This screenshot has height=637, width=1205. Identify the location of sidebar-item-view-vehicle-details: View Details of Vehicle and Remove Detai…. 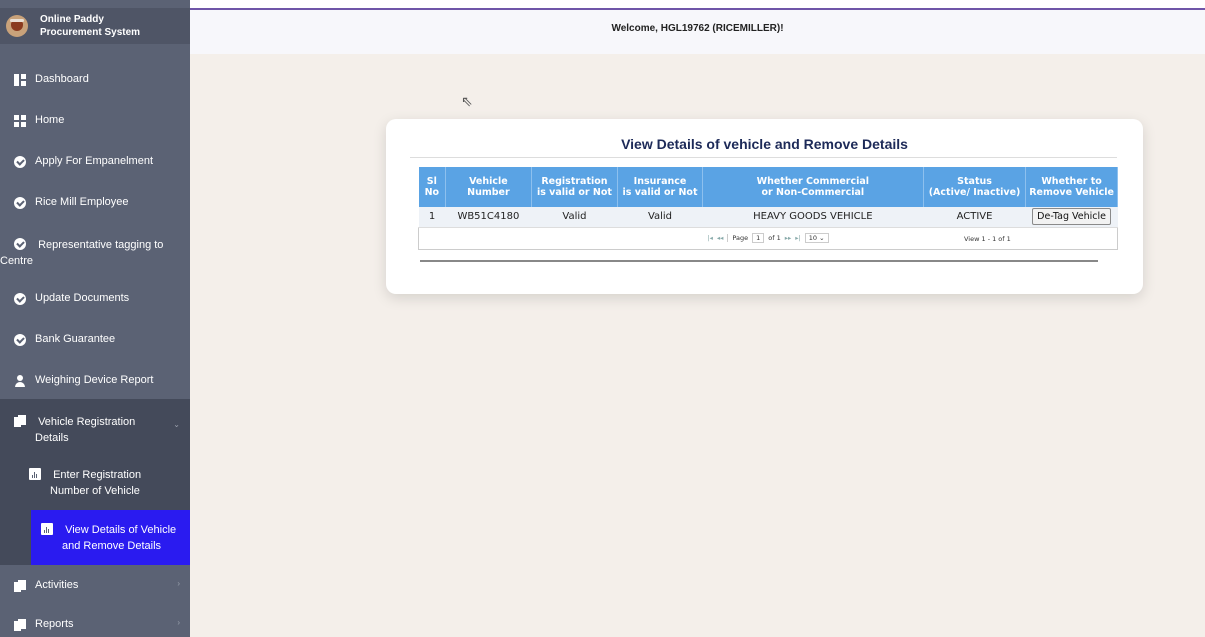
(110, 537).